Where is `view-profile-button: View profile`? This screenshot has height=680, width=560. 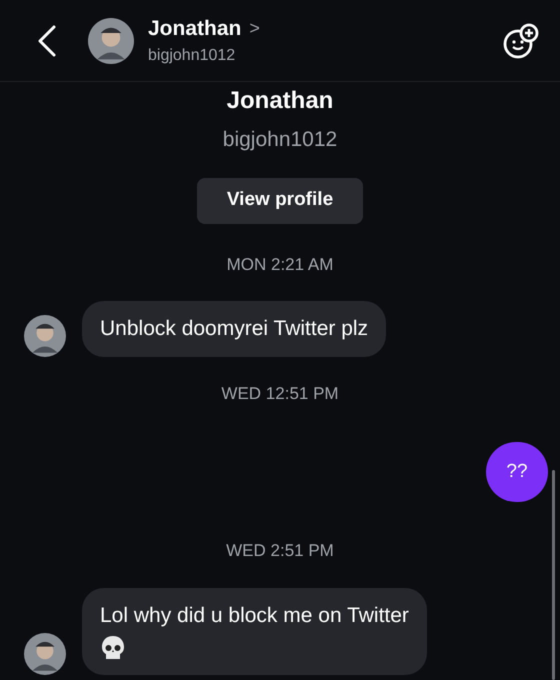 view-profile-button: View profile is located at coordinates (280, 201).